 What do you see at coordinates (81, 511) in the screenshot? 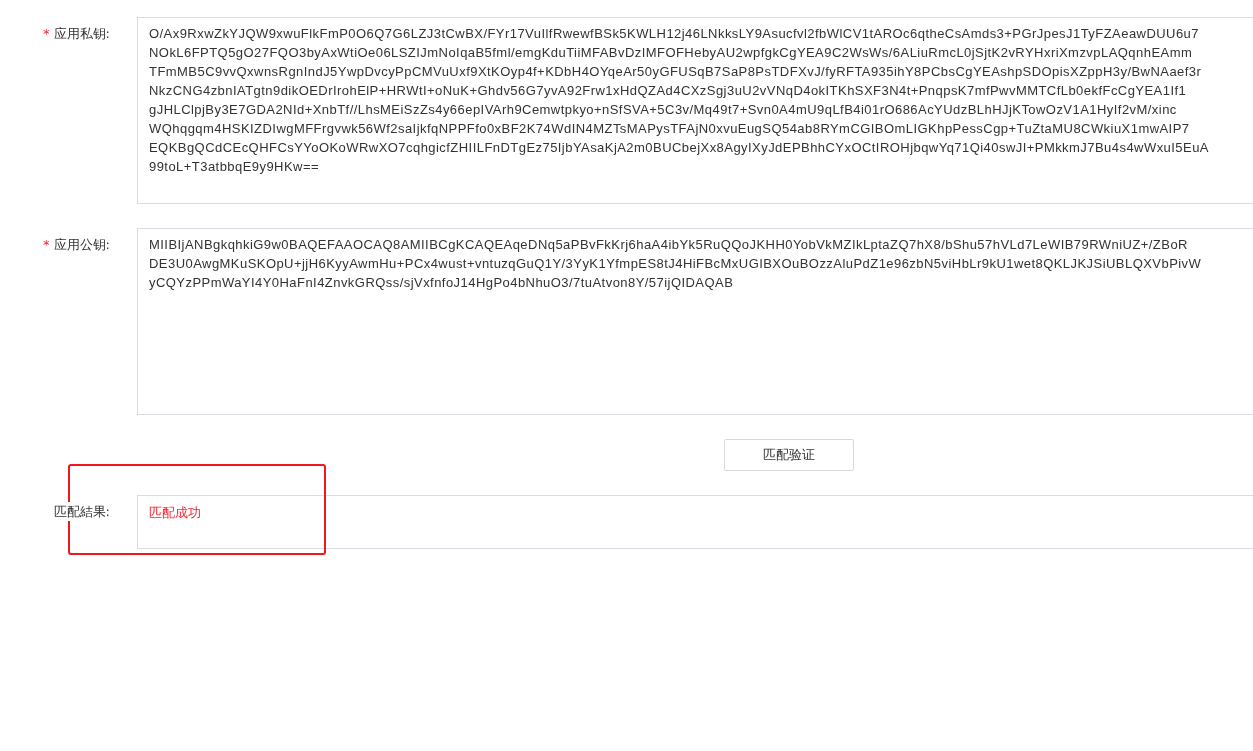
I see `field-label: 匹配結果:` at bounding box center [81, 511].